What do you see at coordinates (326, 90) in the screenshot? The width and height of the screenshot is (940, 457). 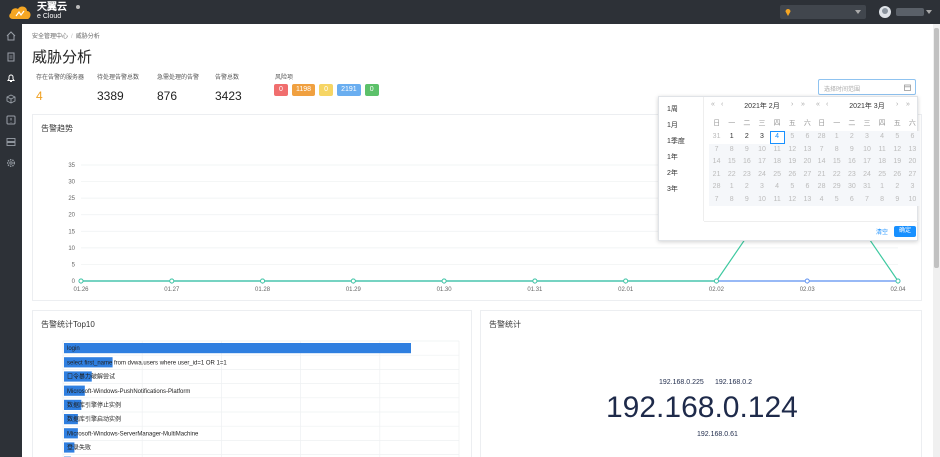 I see `risk-badge-medium: 0` at bounding box center [326, 90].